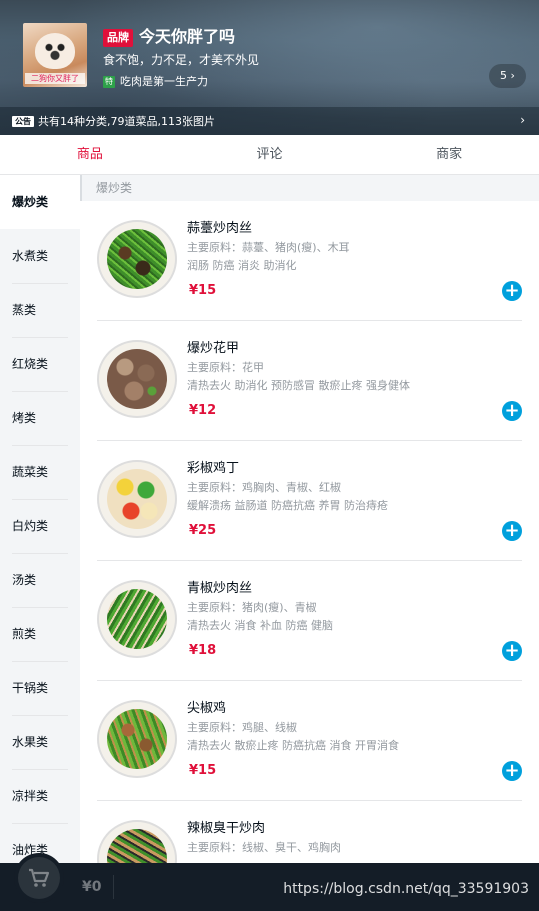 This screenshot has width=539, height=911. What do you see at coordinates (507, 76) in the screenshot?
I see `support-count-button: 5 ›` at bounding box center [507, 76].